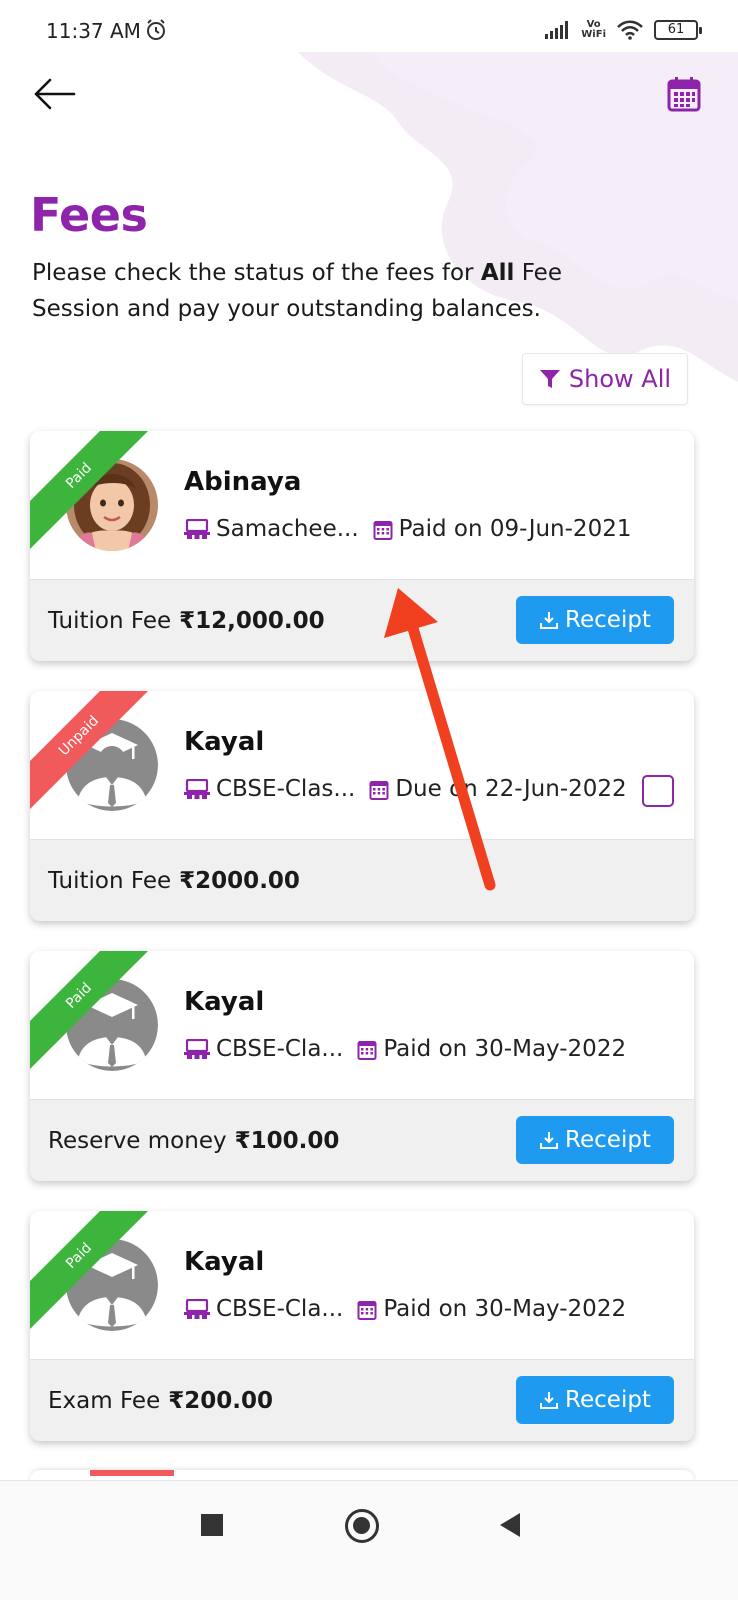  What do you see at coordinates (220, 1400) in the screenshot?
I see `fee-amount: ₹200.00` at bounding box center [220, 1400].